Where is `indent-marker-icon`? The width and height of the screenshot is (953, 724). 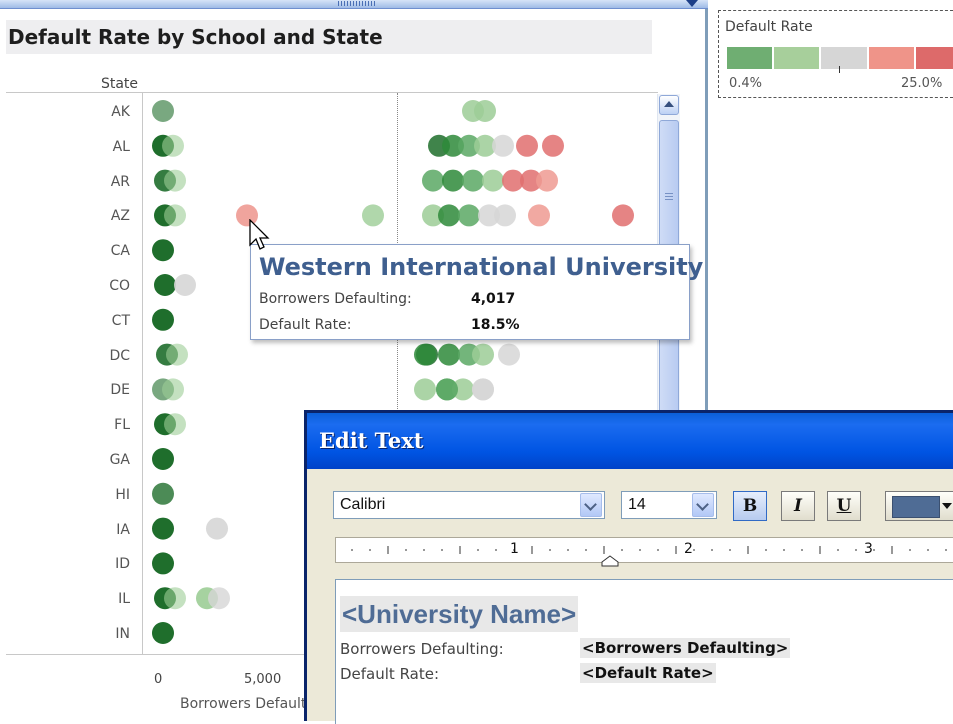
indent-marker-icon is located at coordinates (610, 561).